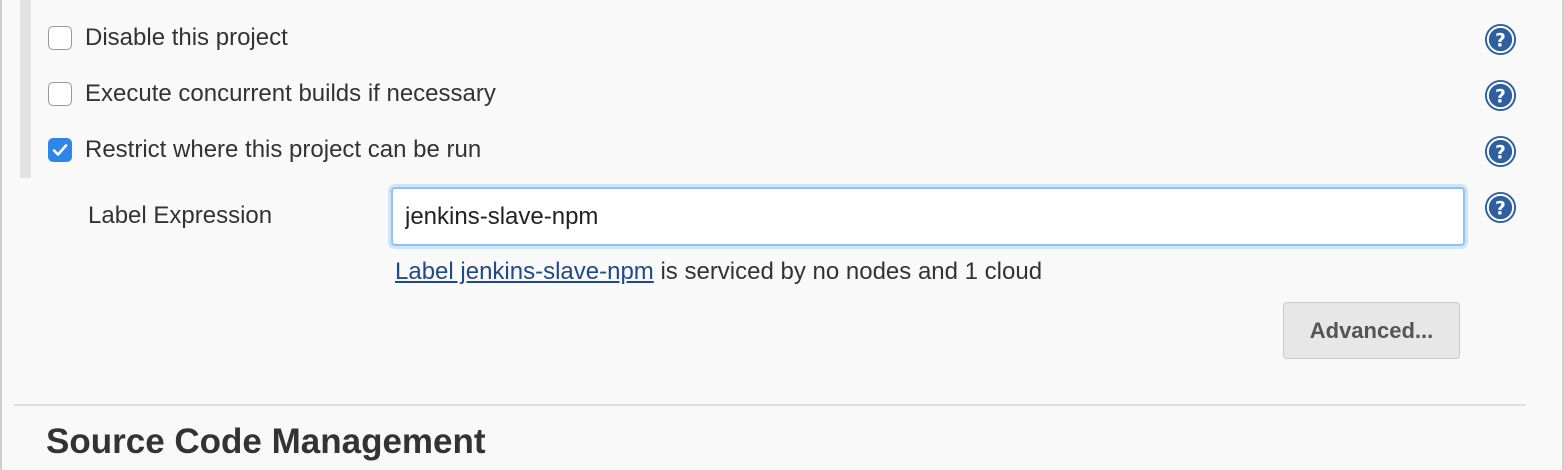 This screenshot has width=1564, height=470. Describe the element at coordinates (928, 216) in the screenshot. I see `label-expression-input` at that location.